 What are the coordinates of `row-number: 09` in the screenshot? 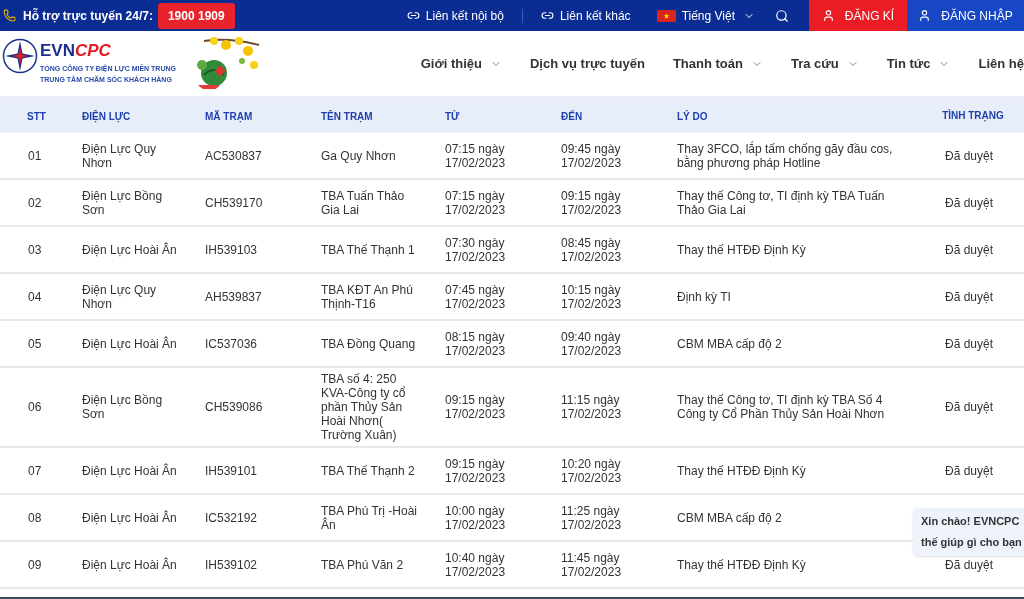 It's located at (35, 565).